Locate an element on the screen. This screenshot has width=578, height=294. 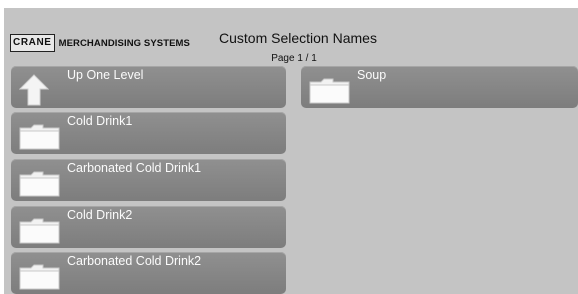
folder-item-carbonated-cold-drink2: Carbonated Cold Drink2 is located at coordinates (148, 273).